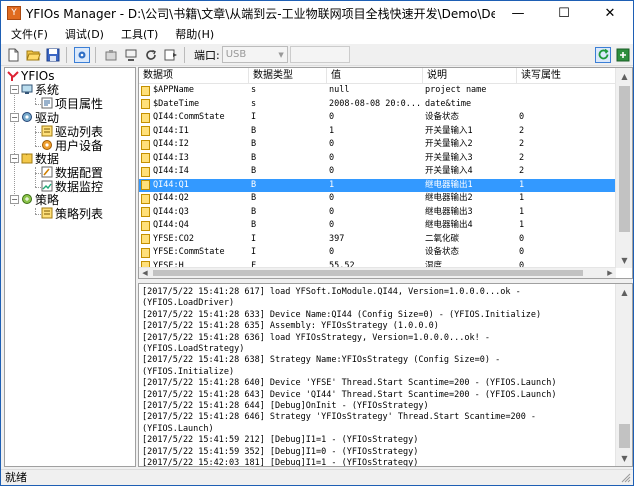 Image resolution: width=634 pixels, height=486 pixels. Describe the element at coordinates (564, 13) in the screenshot. I see `maximize-button: ☐` at that location.